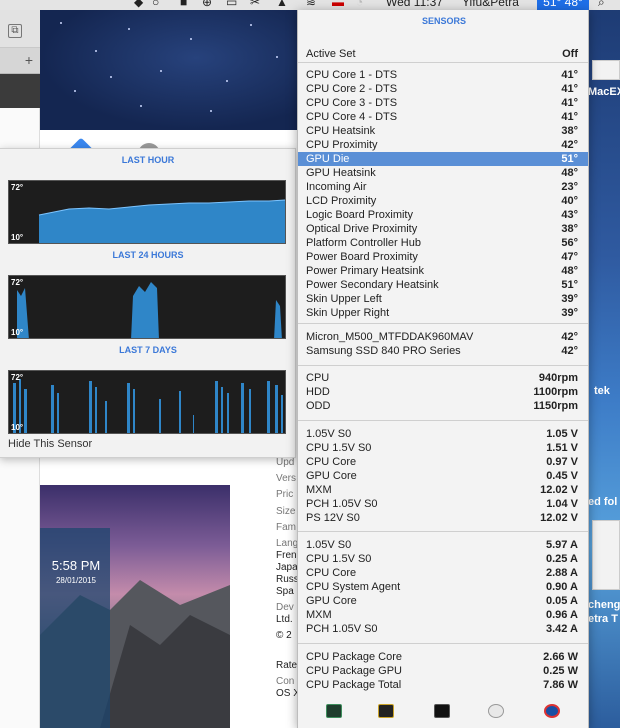 The width and height of the screenshot is (620, 728). I want to click on wifi-icon: ≋, so click(311, 4).